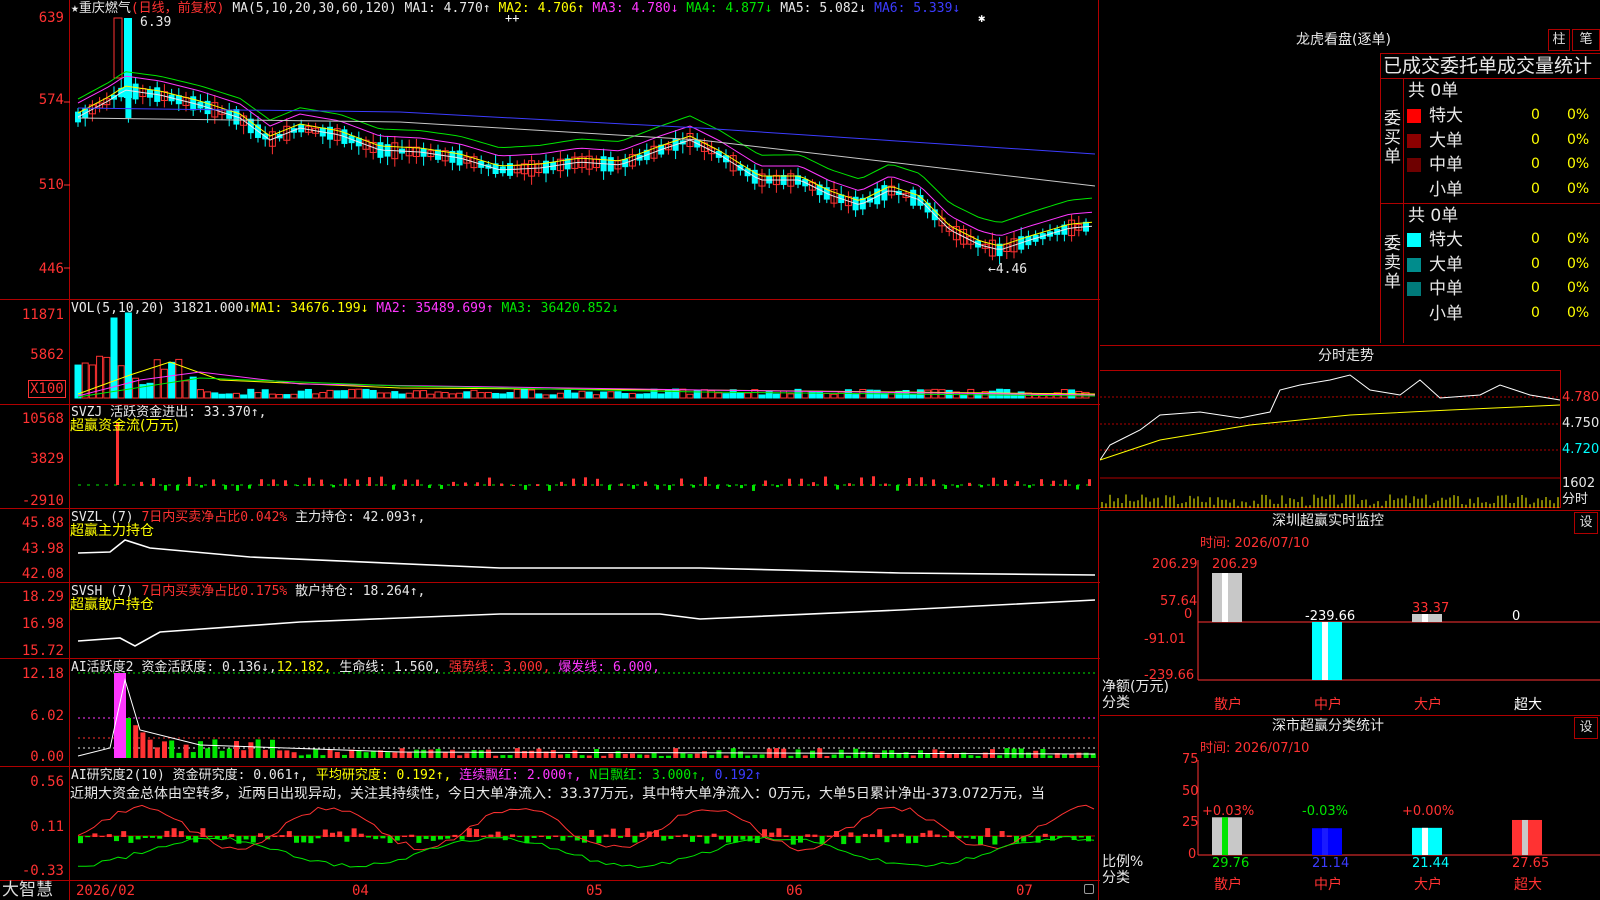 The image size is (1600, 900). Describe the element at coordinates (178, 8) in the screenshot. I see `period-label: (日线，前复权)` at that location.